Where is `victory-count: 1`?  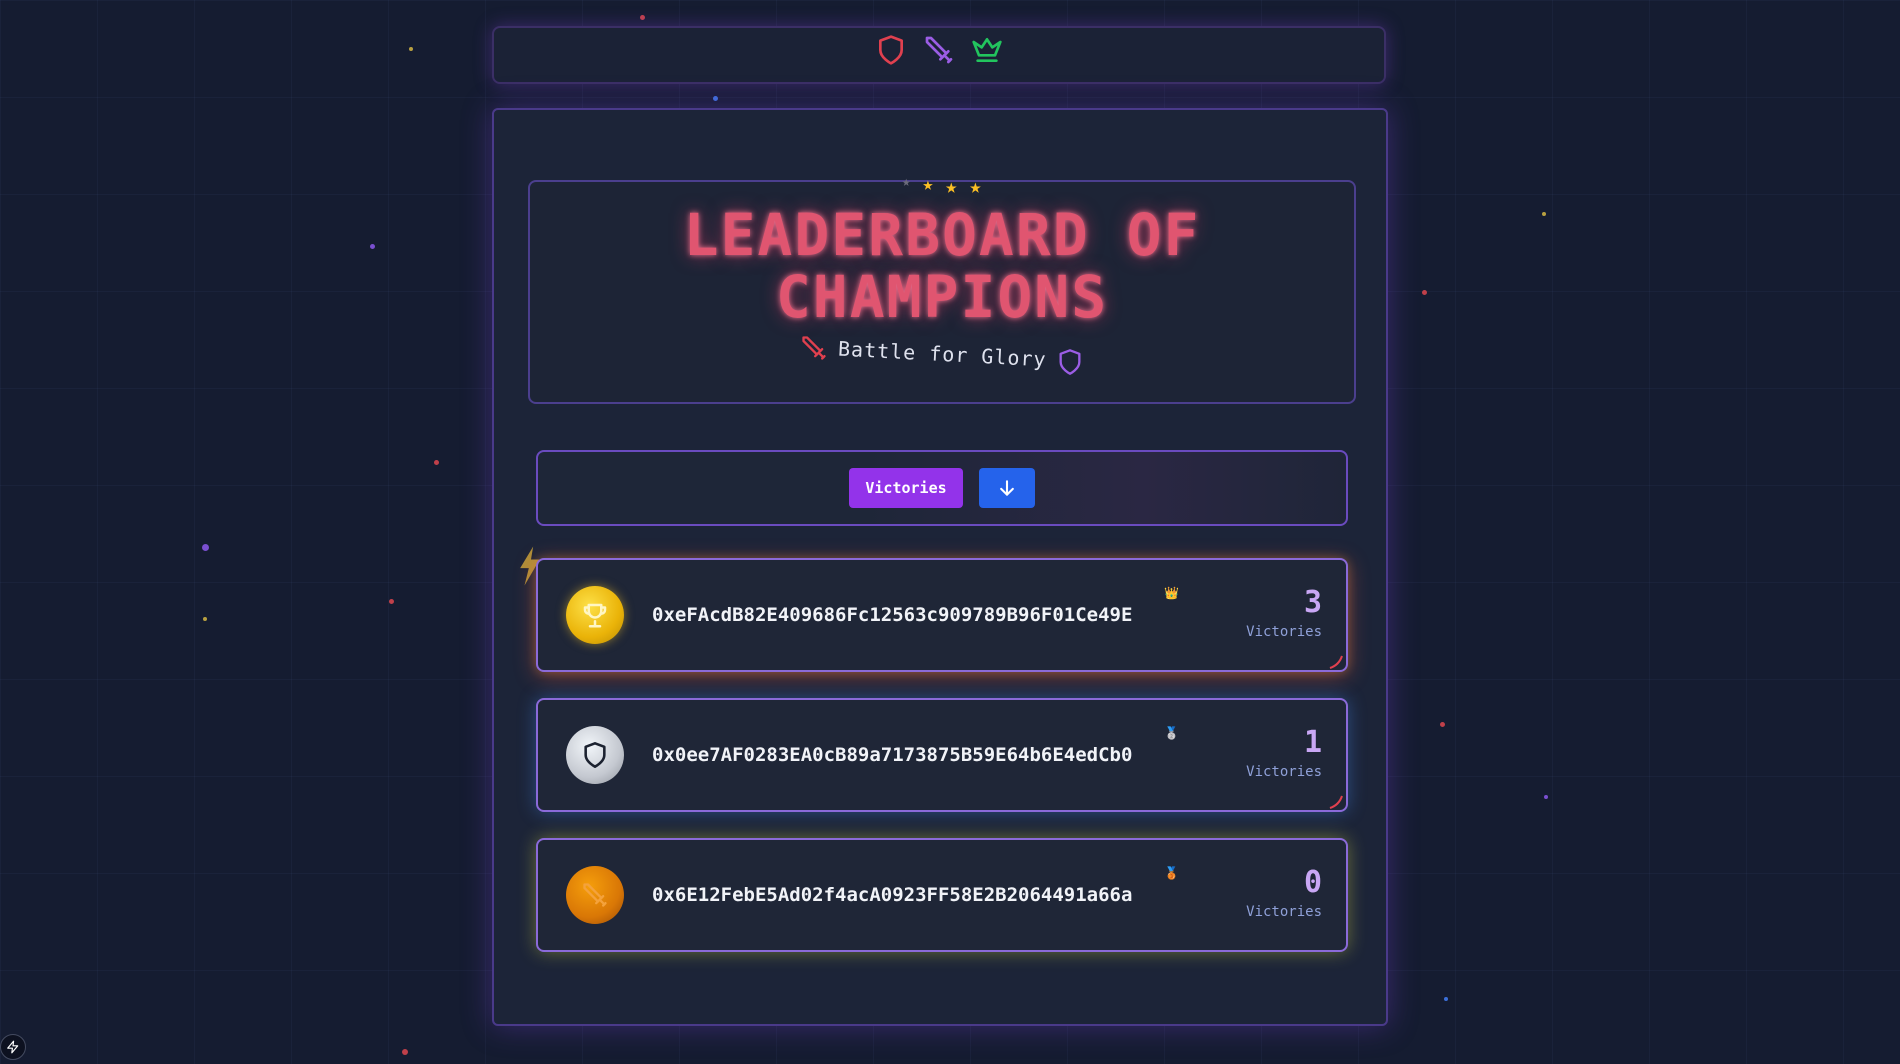
victory-count: 1 is located at coordinates (1312, 742).